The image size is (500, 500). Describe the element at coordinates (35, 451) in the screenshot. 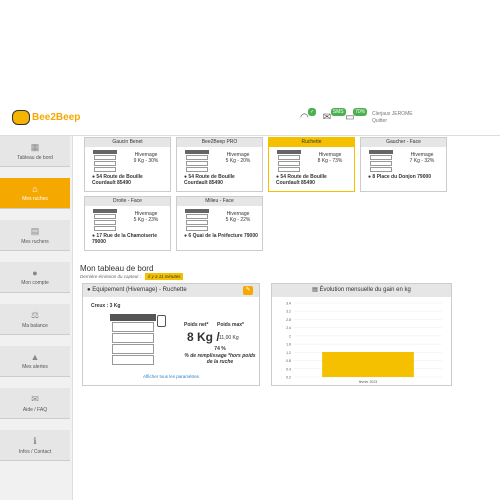

I see `sidebar-item-label: Infos / Contact` at that location.